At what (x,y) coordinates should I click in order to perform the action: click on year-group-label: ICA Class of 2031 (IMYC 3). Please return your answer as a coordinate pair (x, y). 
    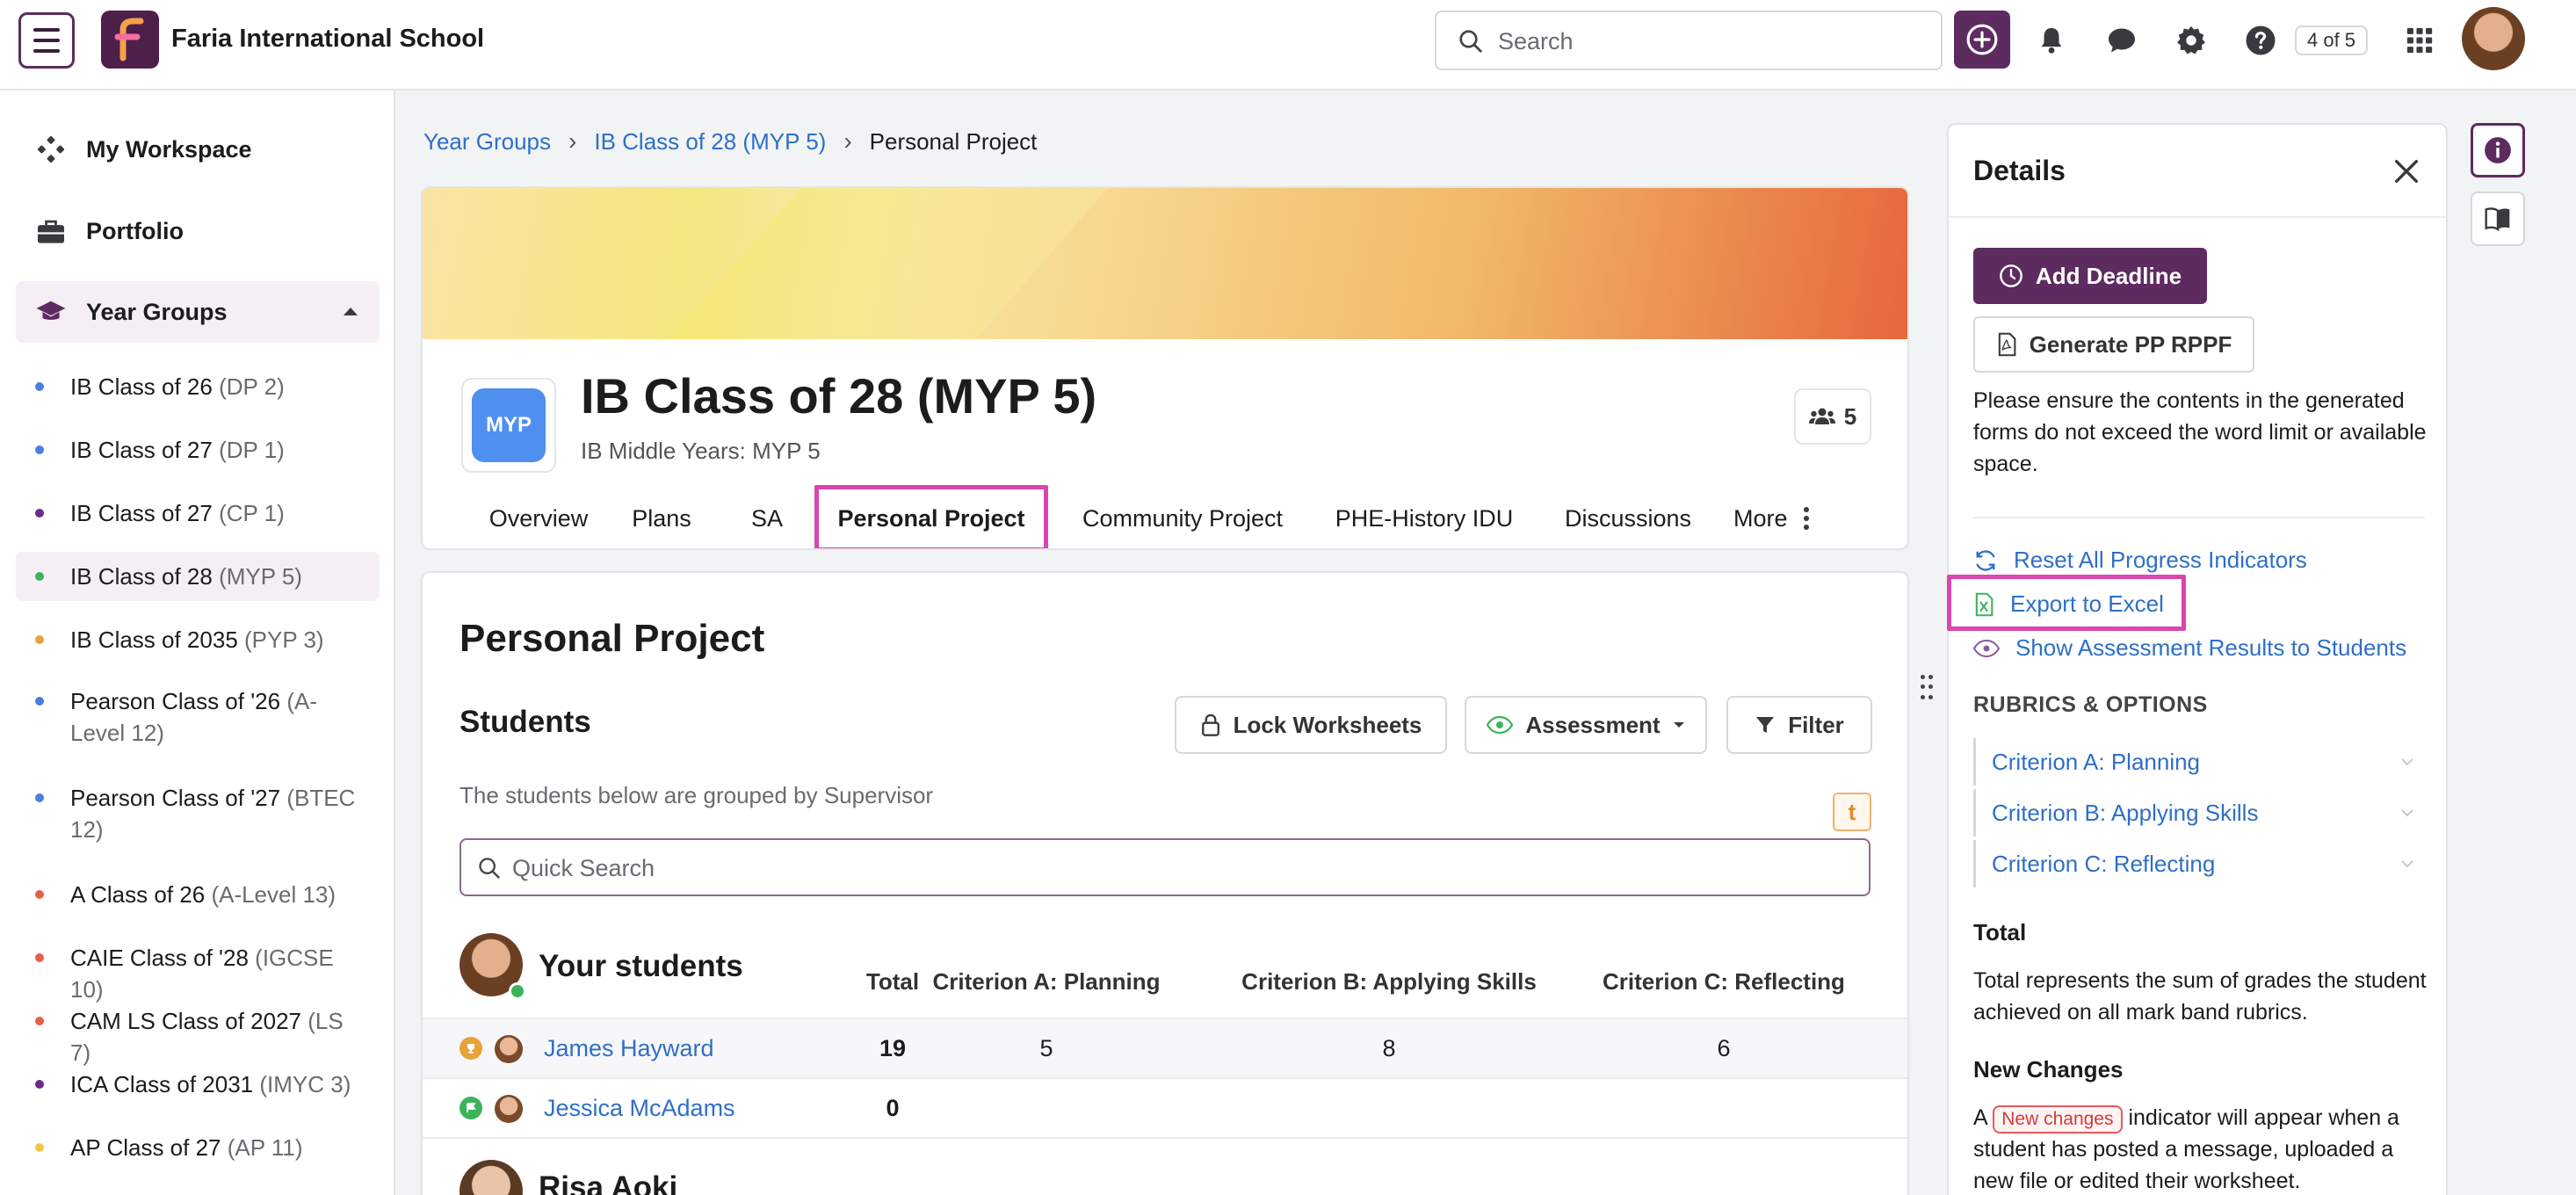
    Looking at the image, I should click on (210, 1084).